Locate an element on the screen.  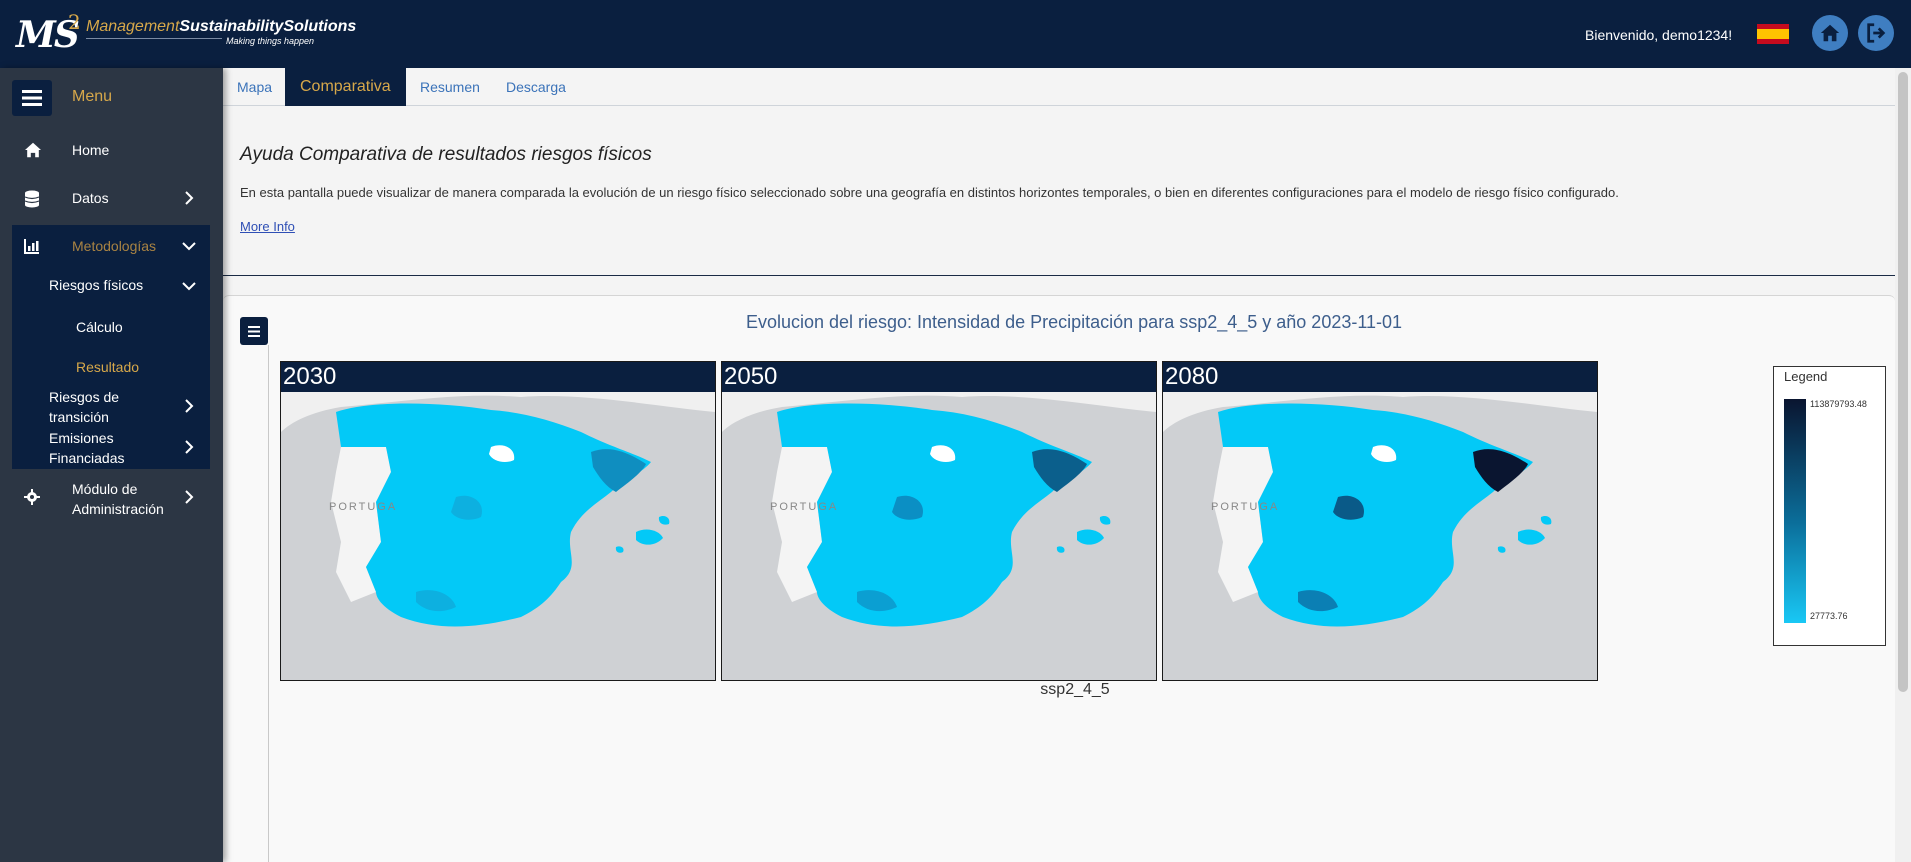
logo-rule is located at coordinates (154, 38).